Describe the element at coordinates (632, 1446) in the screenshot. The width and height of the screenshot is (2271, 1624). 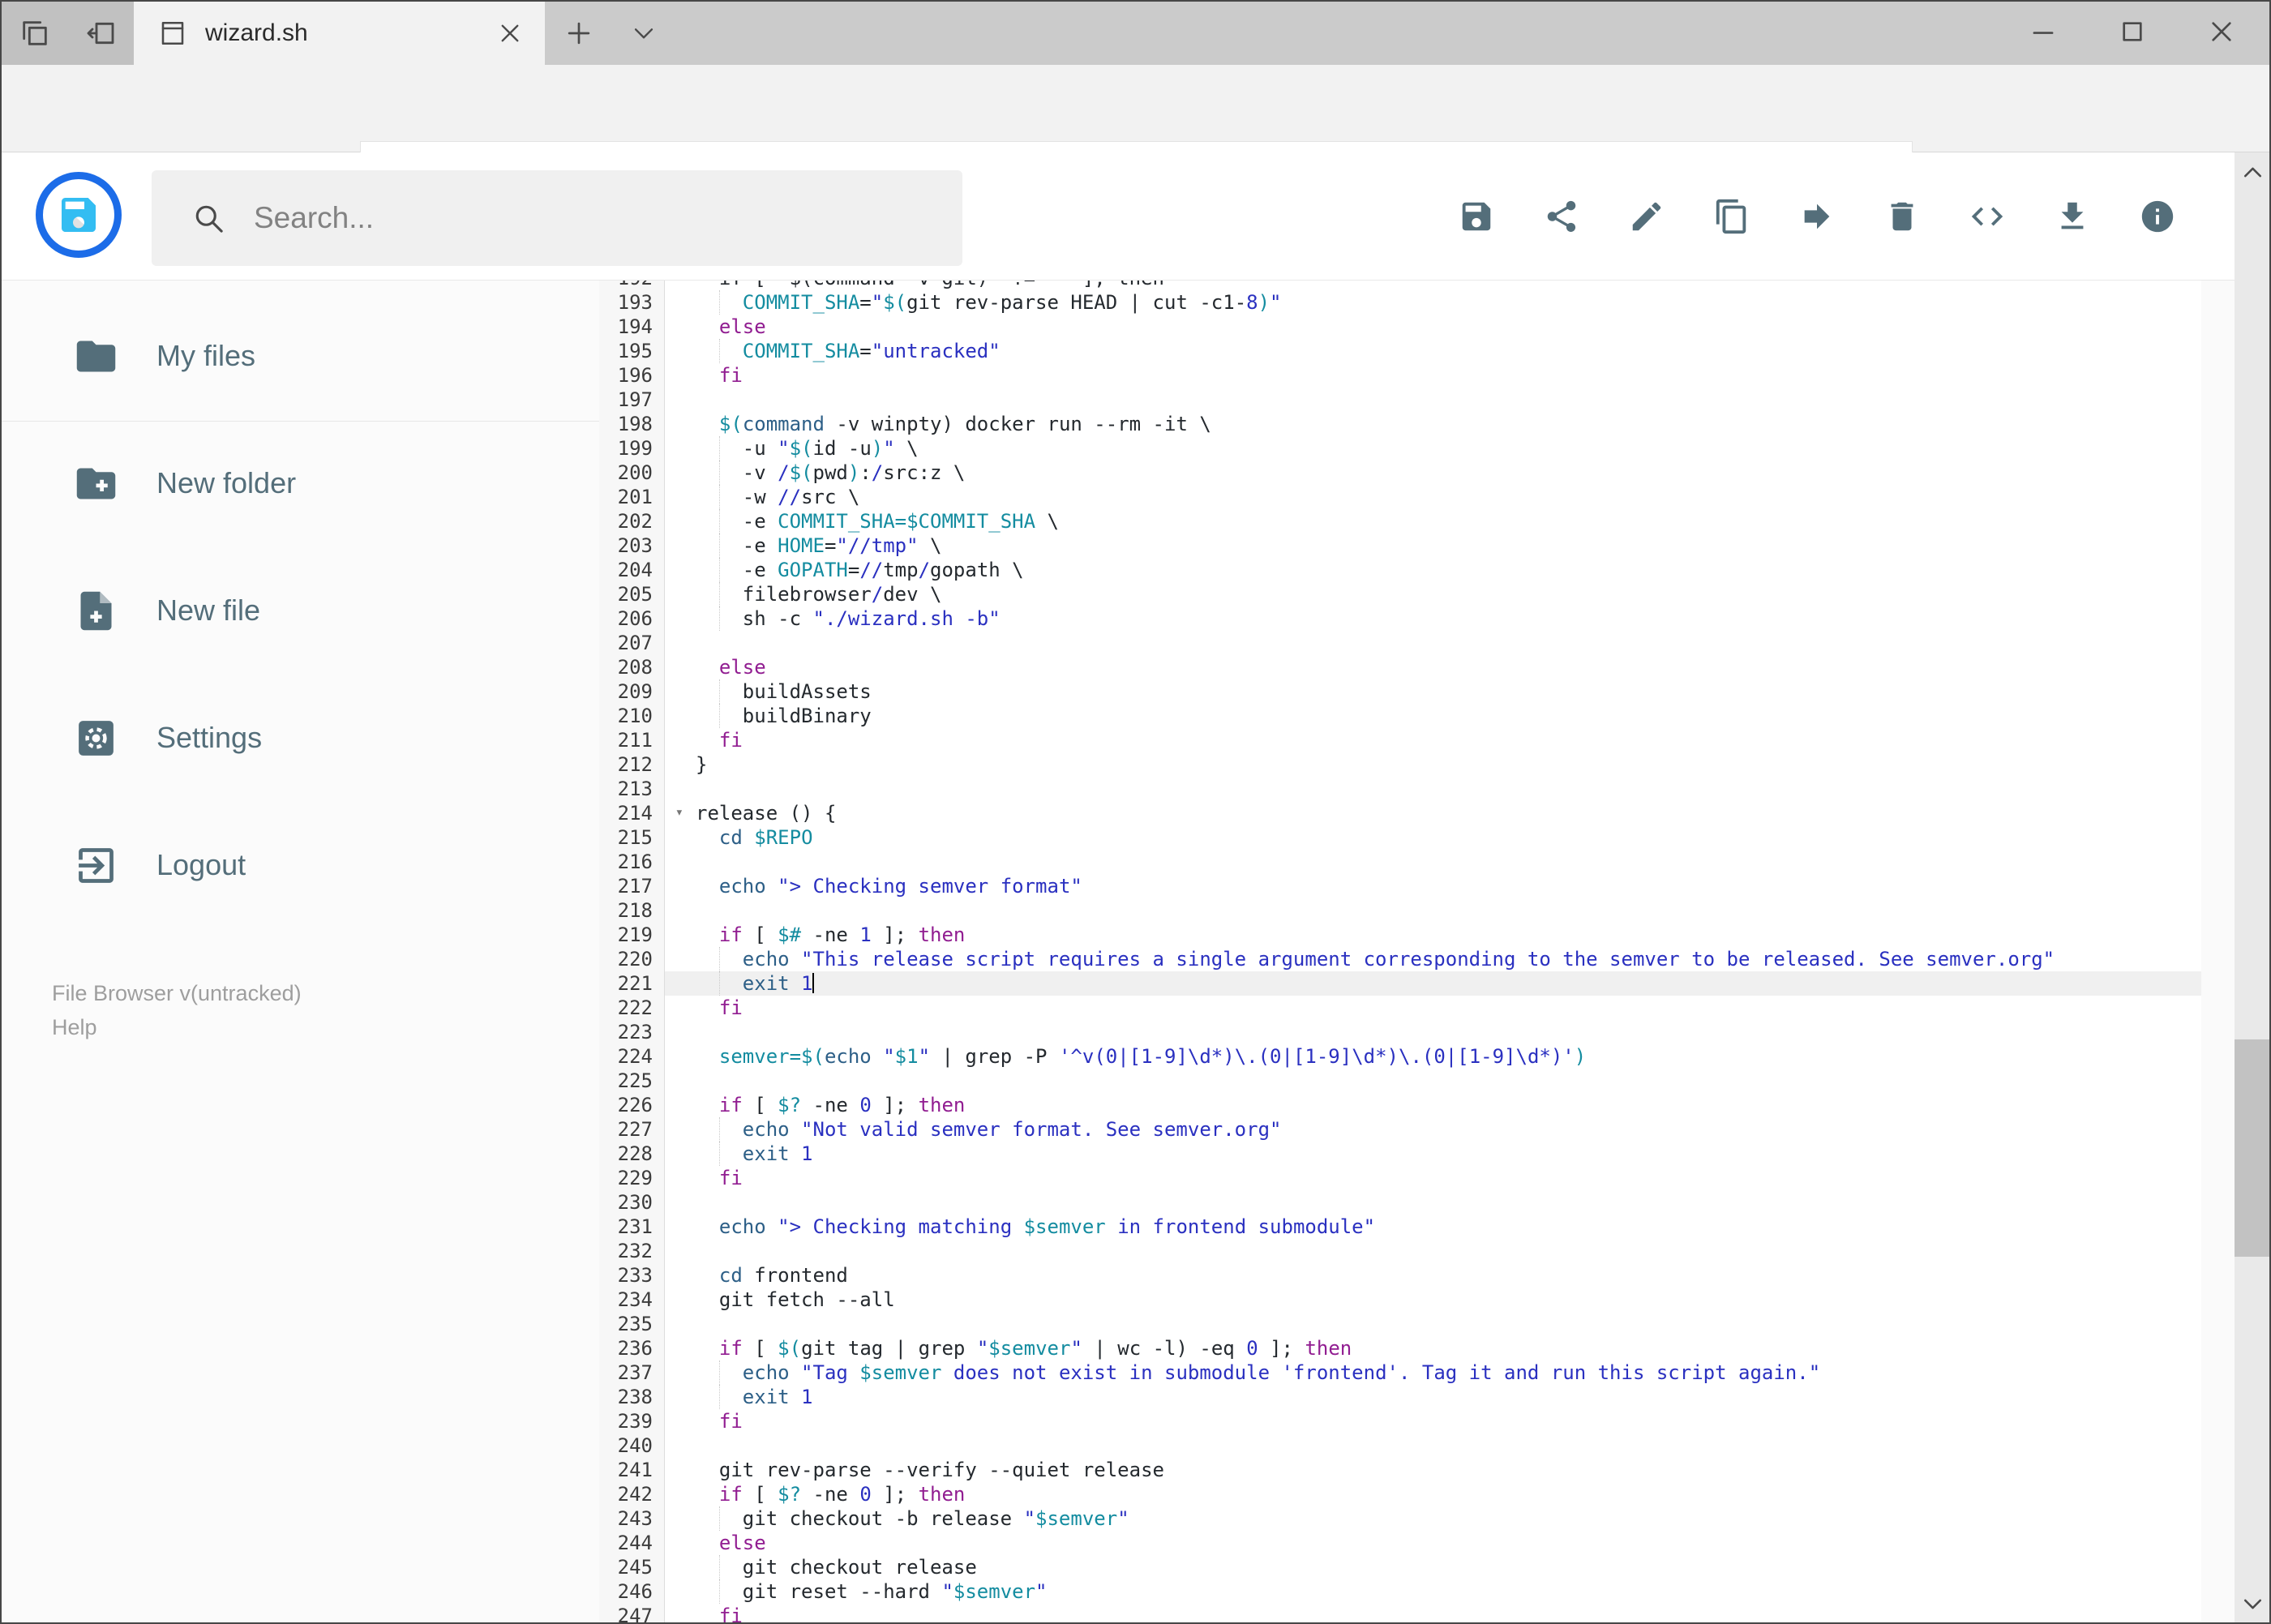
I see `line-number: 240` at that location.